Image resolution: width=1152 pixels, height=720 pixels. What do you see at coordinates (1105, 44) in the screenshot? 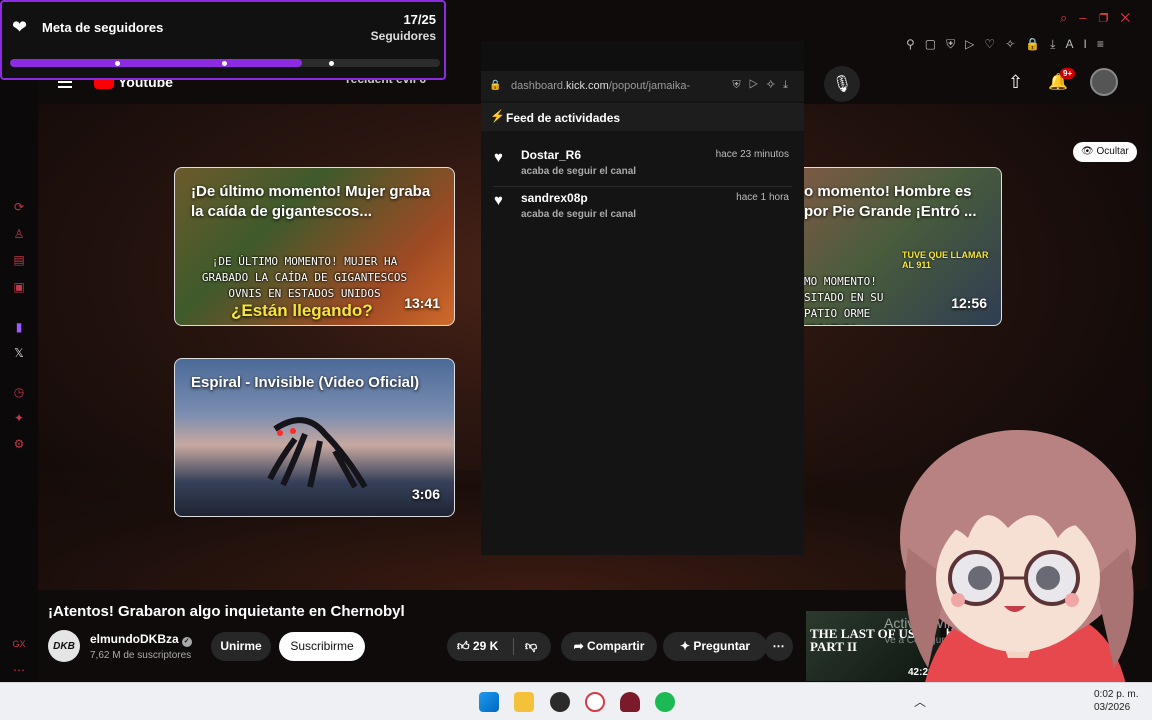
I see `menu-icon: ≡` at bounding box center [1105, 44].